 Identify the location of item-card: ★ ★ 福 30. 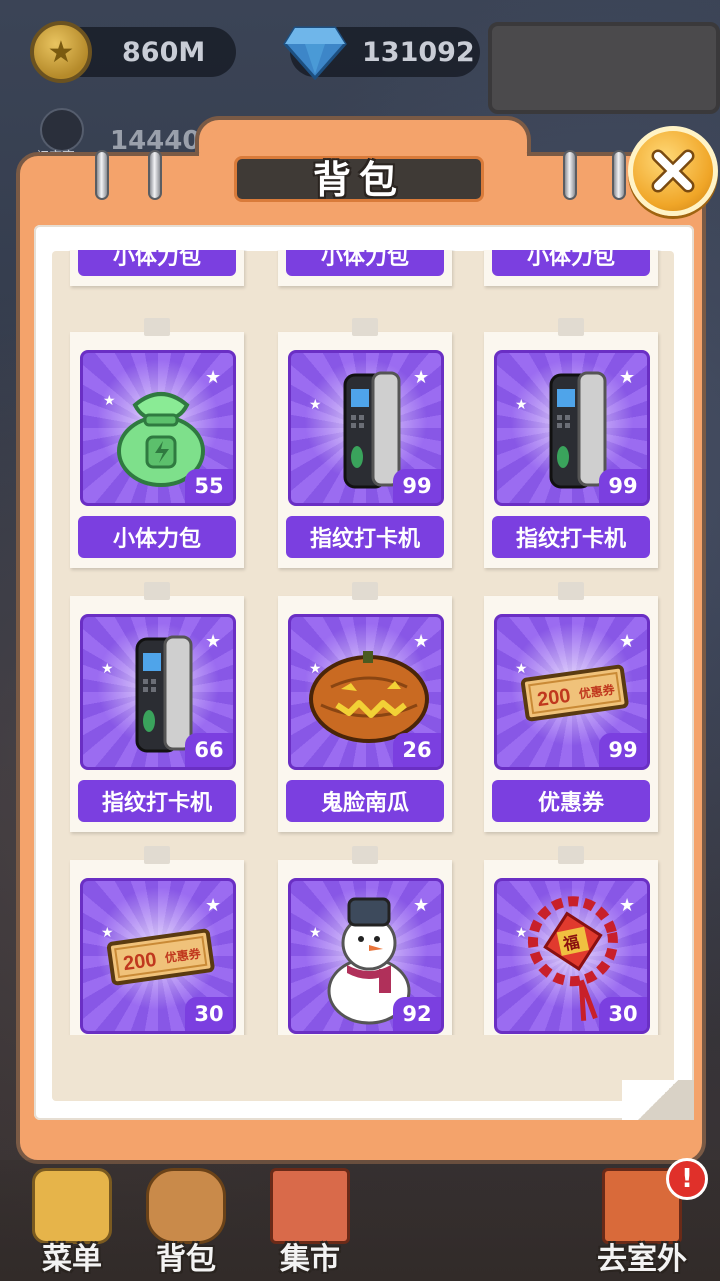
(571, 940).